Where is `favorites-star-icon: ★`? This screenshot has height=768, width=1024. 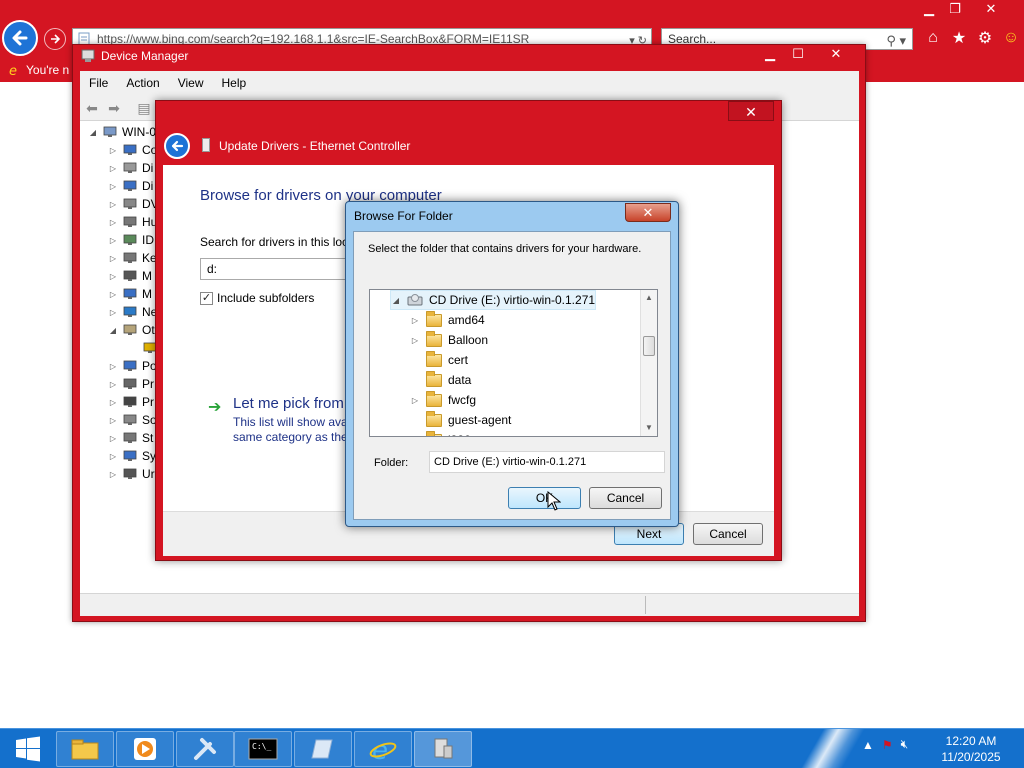
favorites-star-icon: ★ is located at coordinates (959, 38).